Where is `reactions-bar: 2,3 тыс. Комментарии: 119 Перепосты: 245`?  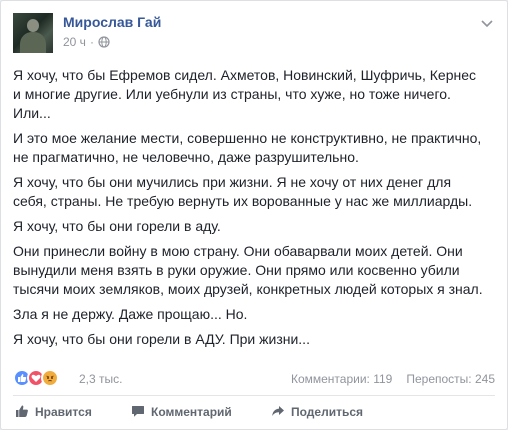 reactions-bar: 2,3 тыс. Комментарии: 119 Перепосты: 245 is located at coordinates (254, 379).